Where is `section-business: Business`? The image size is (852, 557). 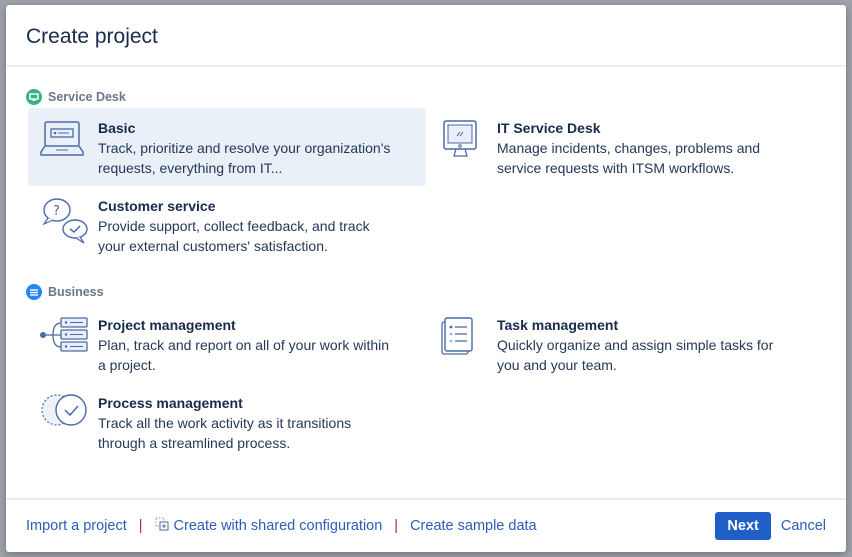 section-business: Business is located at coordinates (436, 292).